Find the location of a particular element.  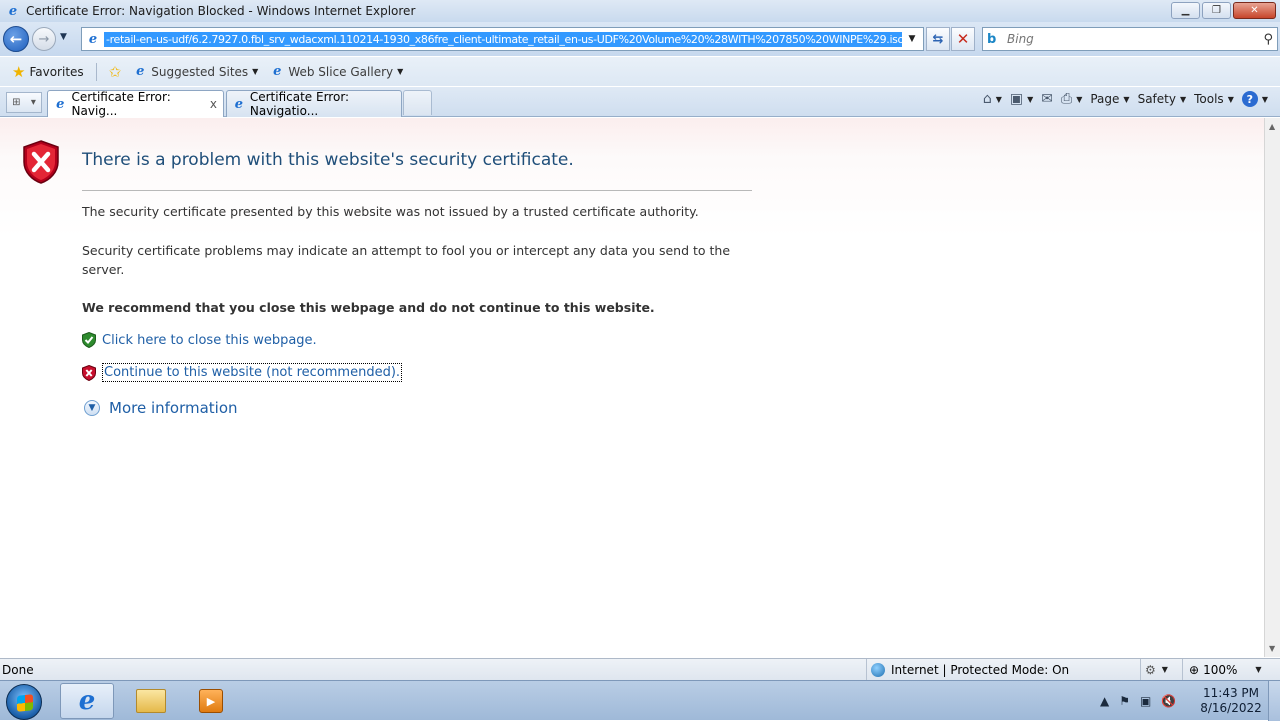

safety-menu-label: Safety is located at coordinates (1156, 99).